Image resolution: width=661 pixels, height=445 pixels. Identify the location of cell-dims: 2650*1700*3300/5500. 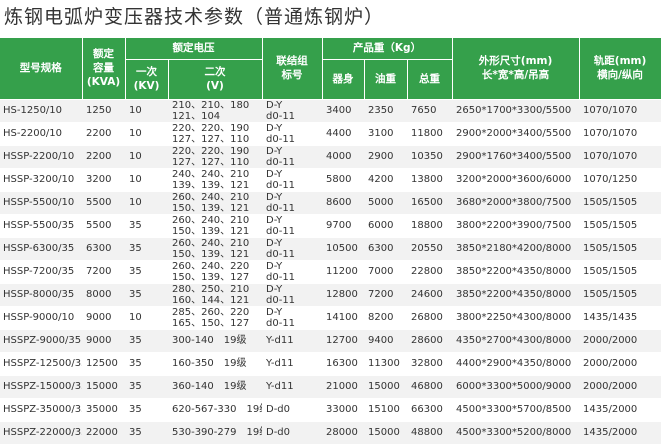
(516, 111).